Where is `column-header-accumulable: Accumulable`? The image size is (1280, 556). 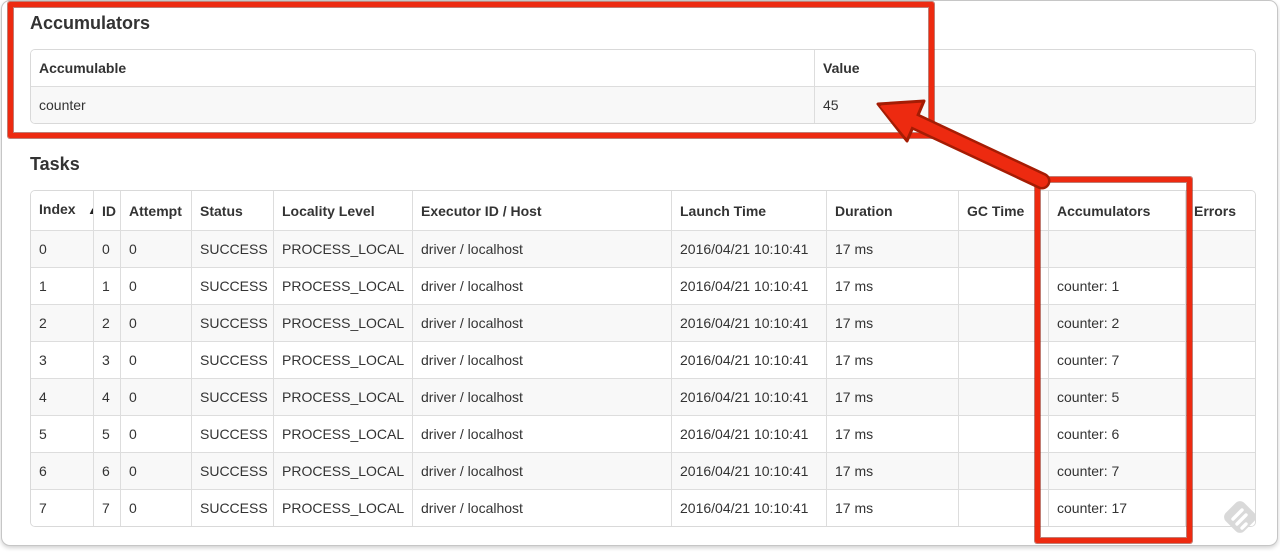 column-header-accumulable: Accumulable is located at coordinates (422, 68).